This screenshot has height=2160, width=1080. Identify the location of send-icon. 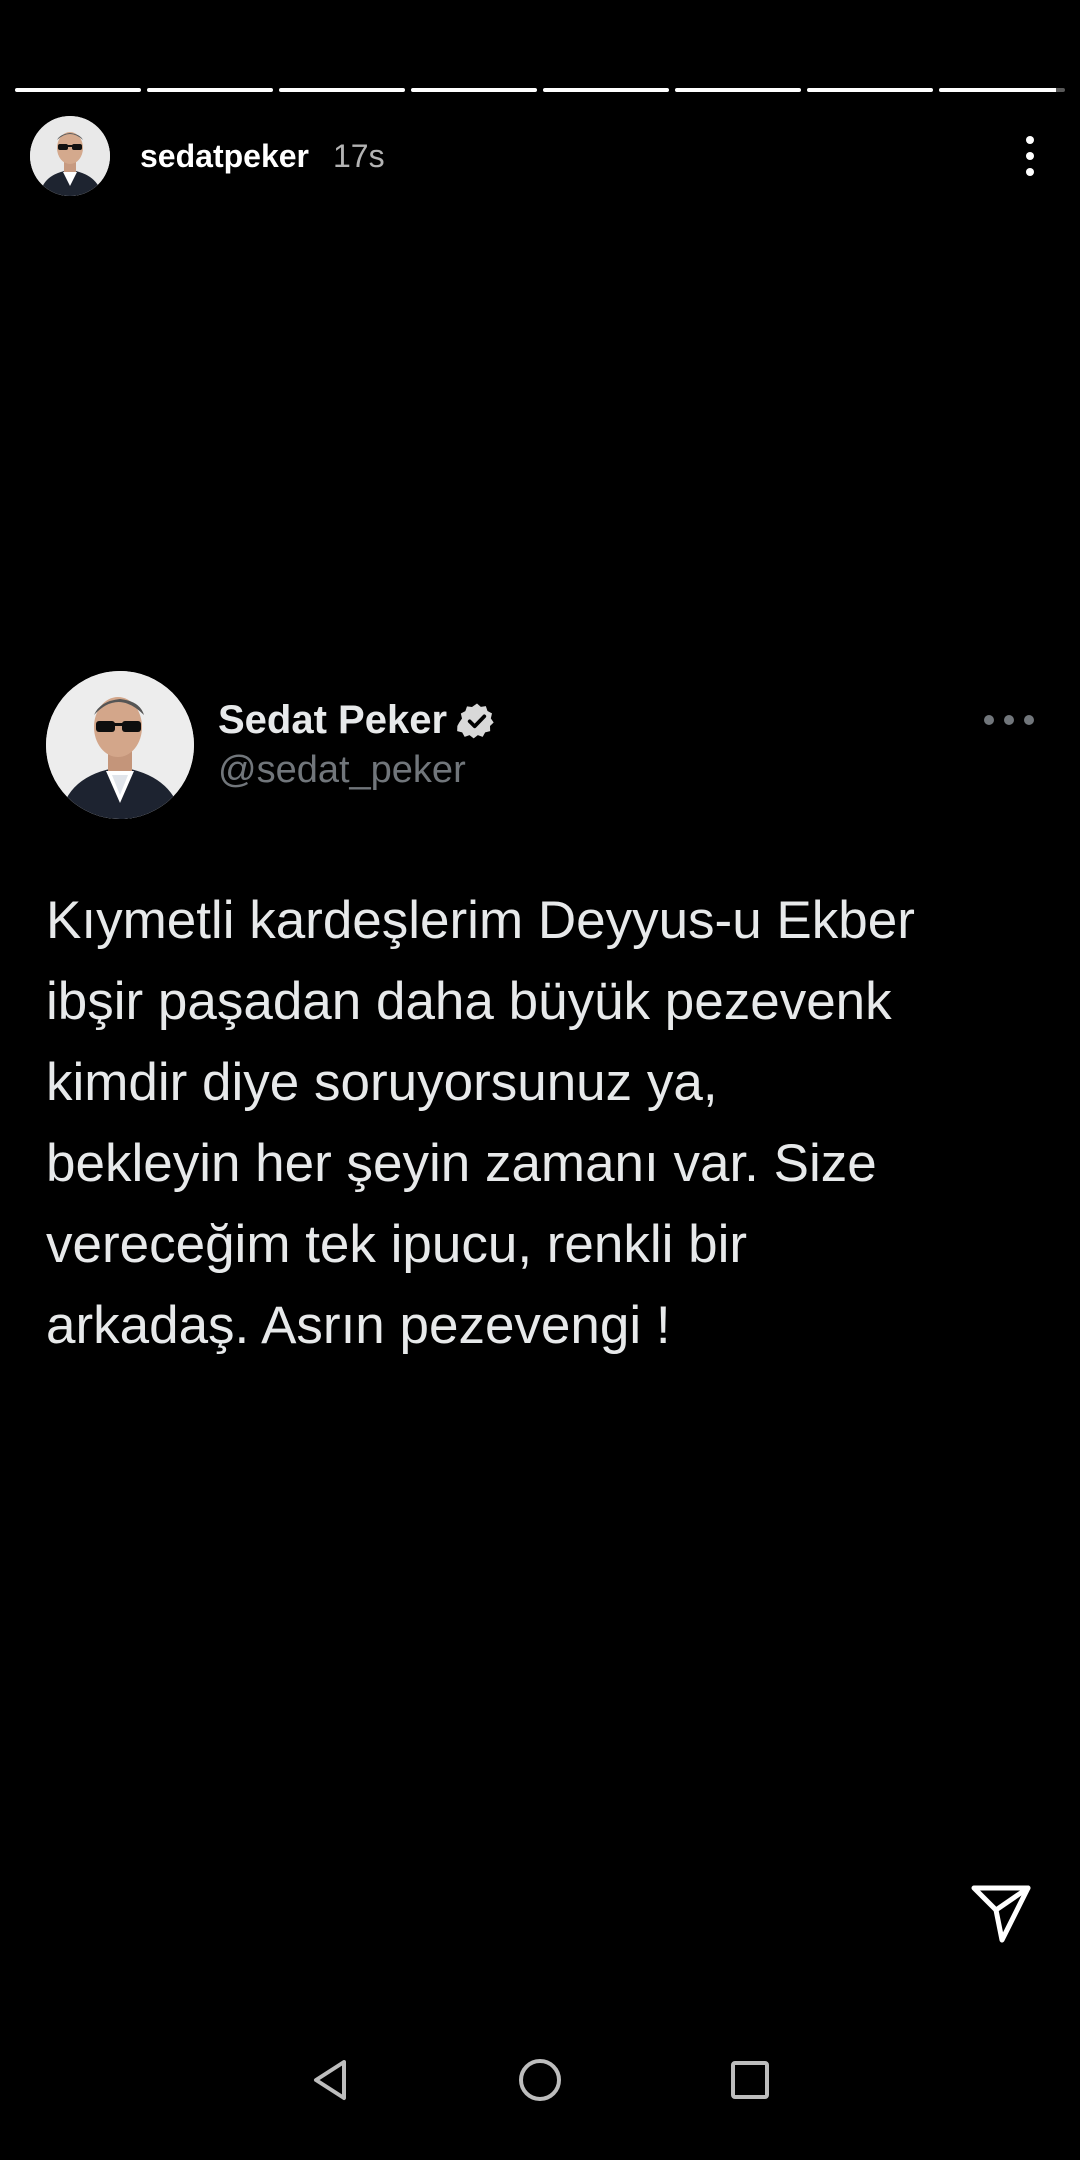
(1001, 1913).